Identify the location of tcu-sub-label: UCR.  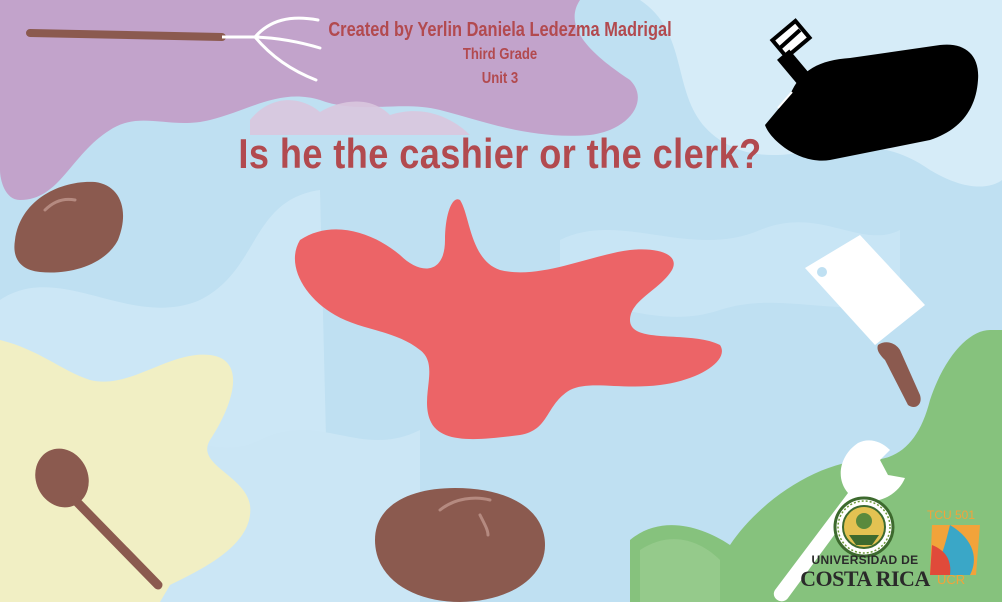
(951, 579).